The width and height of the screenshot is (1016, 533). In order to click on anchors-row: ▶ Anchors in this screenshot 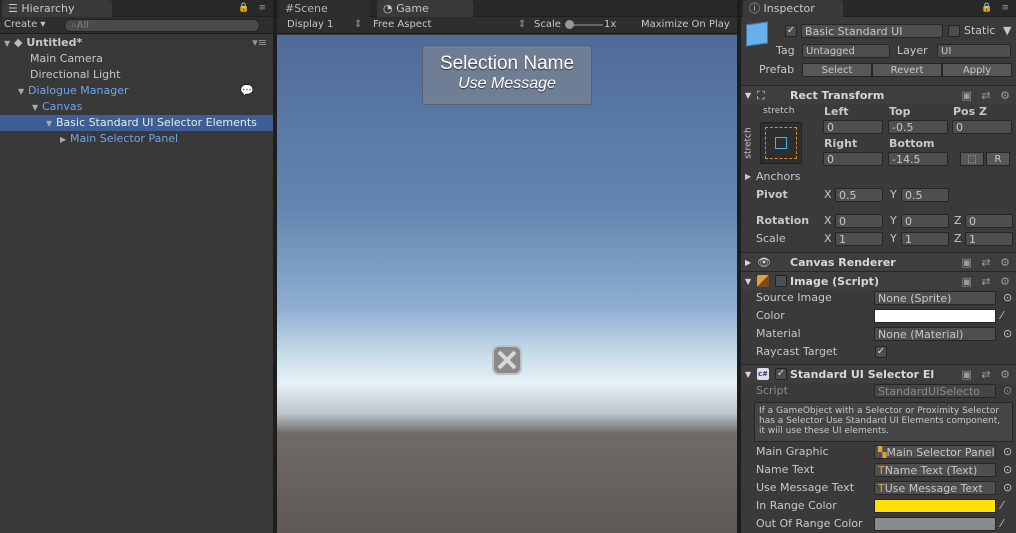, I will do `click(878, 177)`.